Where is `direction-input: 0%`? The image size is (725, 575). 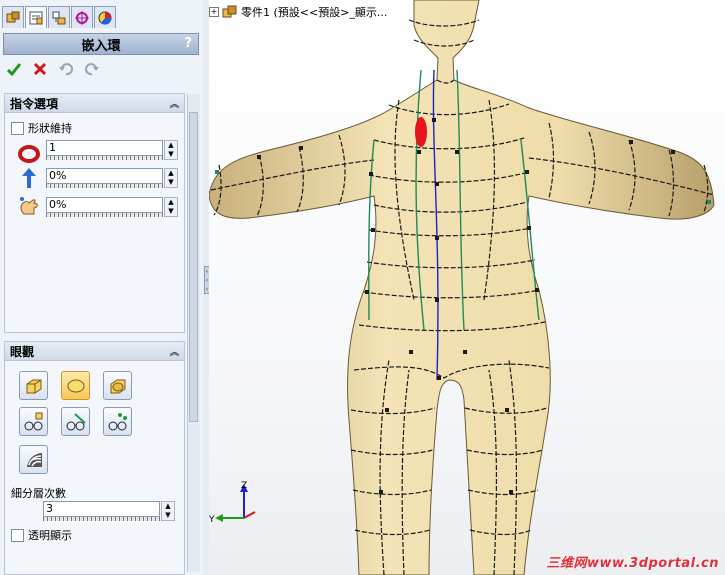
direction-input: 0% is located at coordinates (104, 176).